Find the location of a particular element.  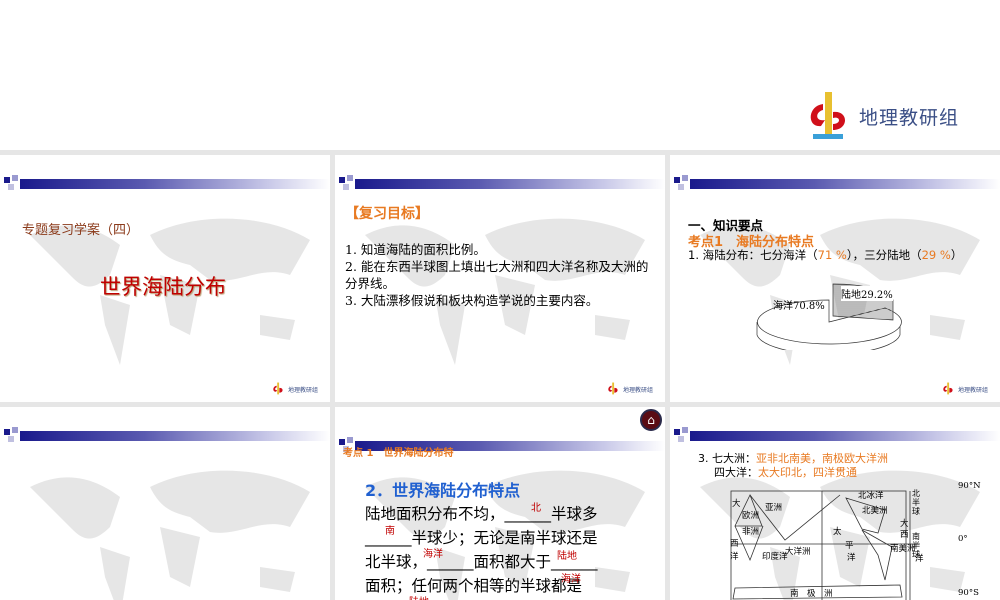

home-button: ⌂ is located at coordinates (651, 420).